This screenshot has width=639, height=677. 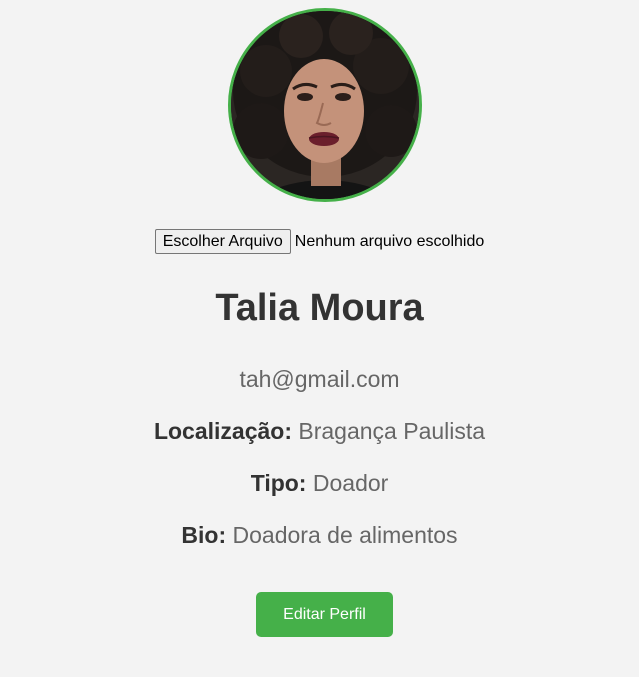 What do you see at coordinates (324, 614) in the screenshot?
I see `edit-profile-button: Editar Perfil` at bounding box center [324, 614].